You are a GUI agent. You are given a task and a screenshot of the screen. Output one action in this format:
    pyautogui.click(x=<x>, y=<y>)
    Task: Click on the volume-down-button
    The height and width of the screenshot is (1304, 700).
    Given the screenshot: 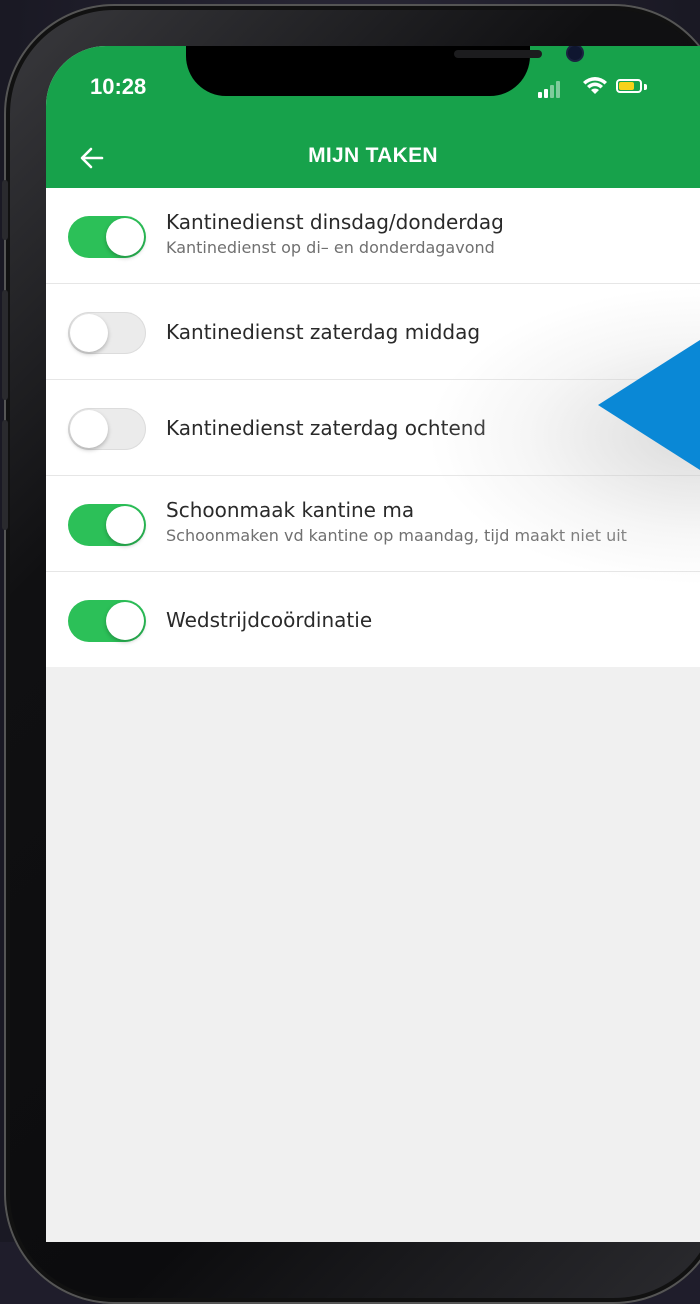 What is the action you would take?
    pyautogui.click(x=5, y=475)
    